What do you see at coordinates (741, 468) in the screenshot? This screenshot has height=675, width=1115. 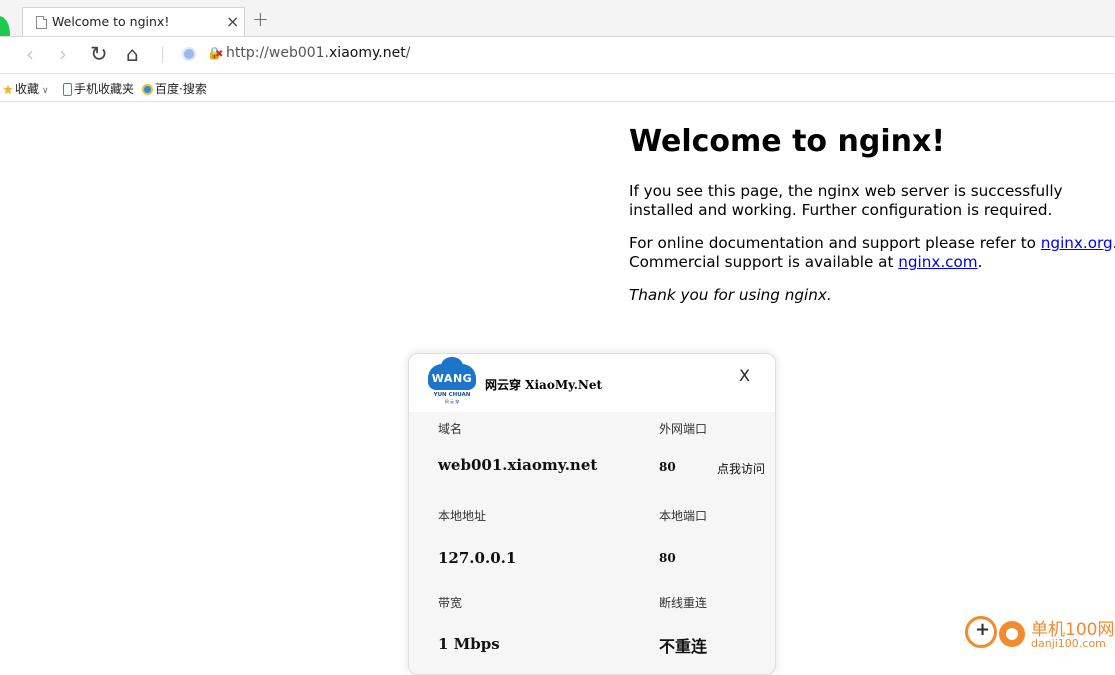 I see `visit-link: 点我访问` at bounding box center [741, 468].